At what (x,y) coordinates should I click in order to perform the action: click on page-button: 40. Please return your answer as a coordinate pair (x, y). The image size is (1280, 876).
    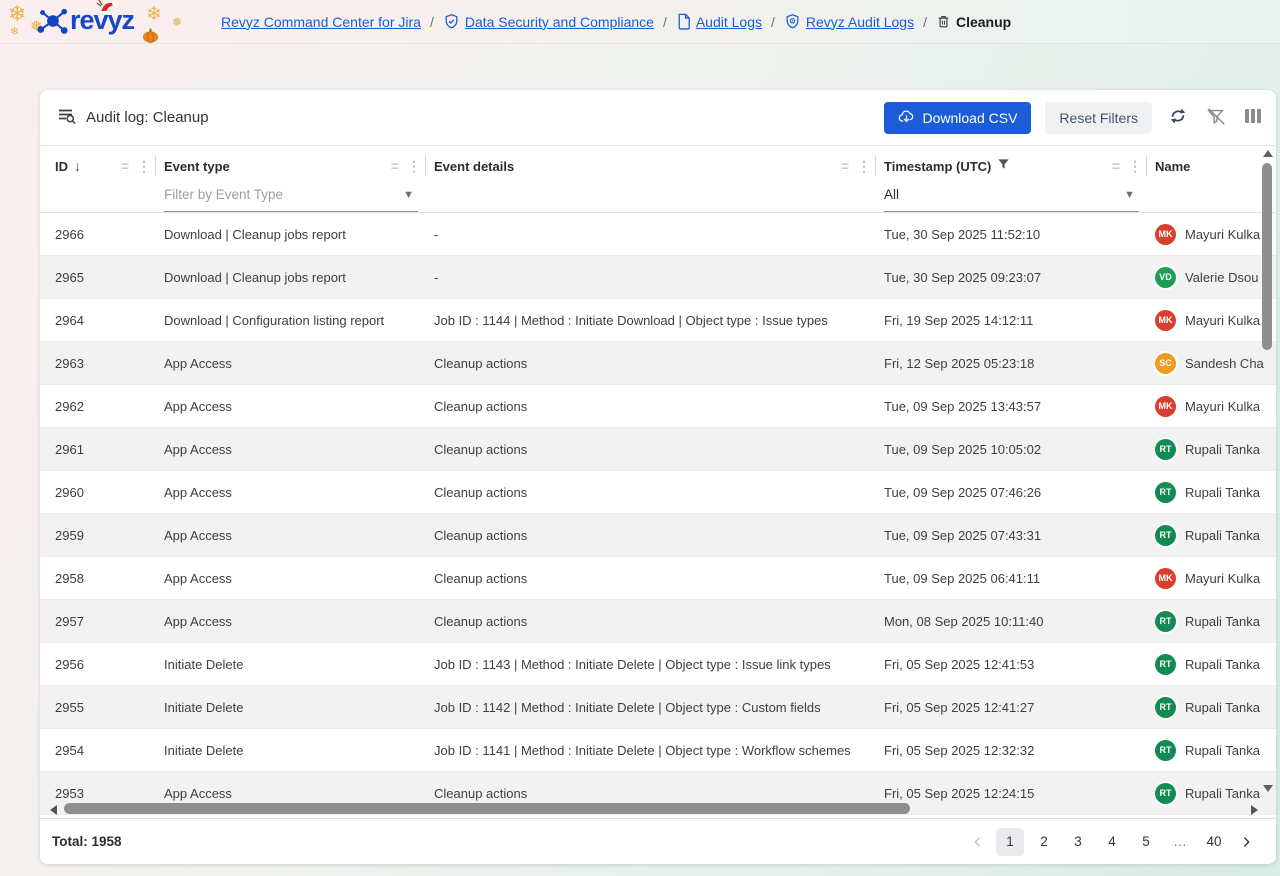
    Looking at the image, I should click on (1214, 842).